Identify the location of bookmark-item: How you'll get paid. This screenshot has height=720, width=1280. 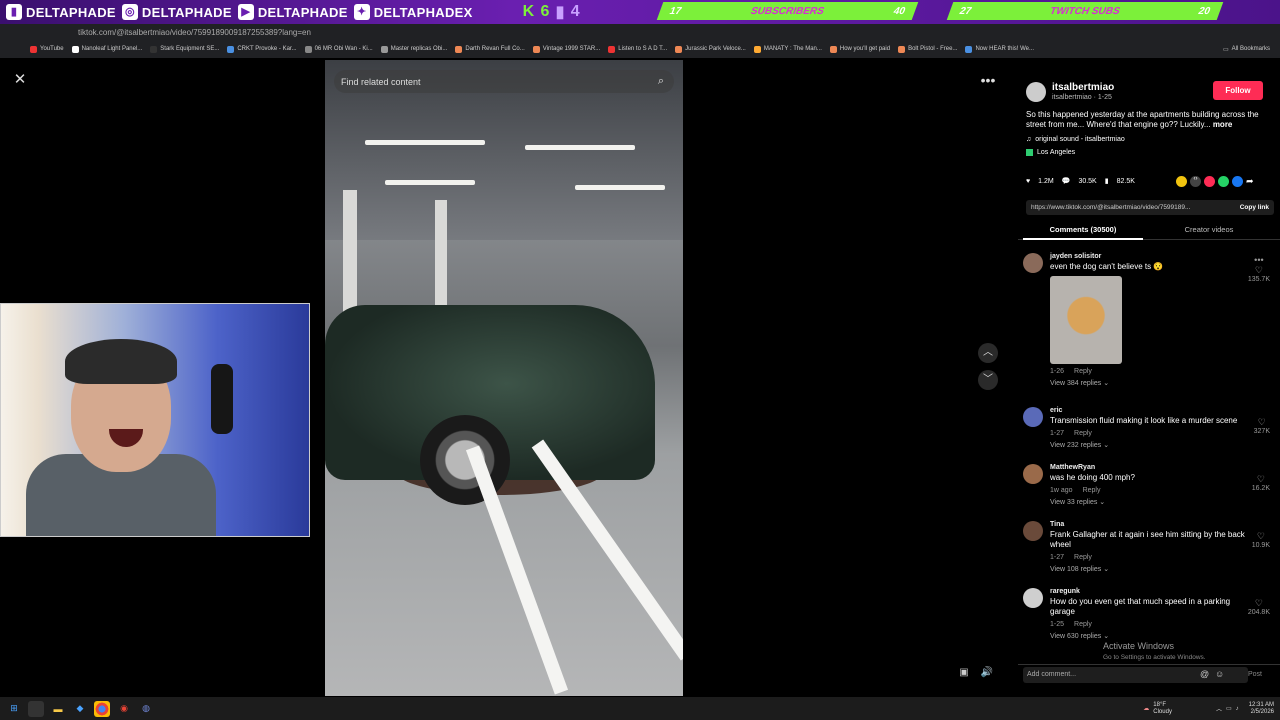
(859, 49).